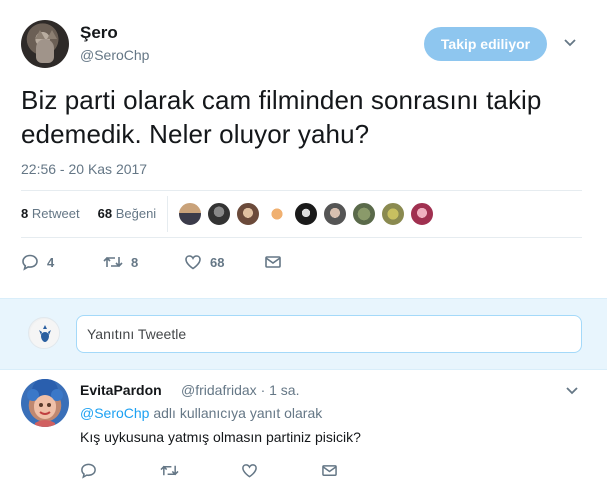  What do you see at coordinates (136, 213) in the screenshot?
I see `like-stat-label: Beğeni` at bounding box center [136, 213].